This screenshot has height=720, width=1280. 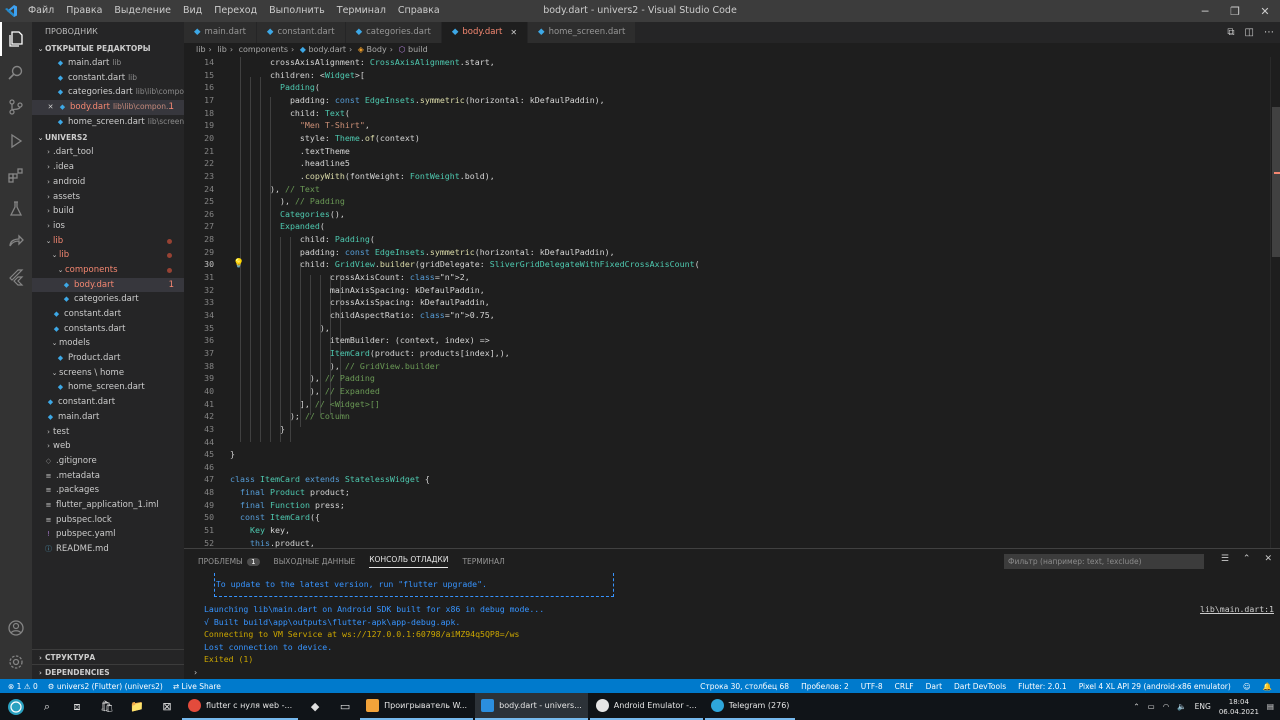 What do you see at coordinates (108, 78) in the screenshot?
I see `open-editor-item: ◆ constant.dart lib` at bounding box center [108, 78].